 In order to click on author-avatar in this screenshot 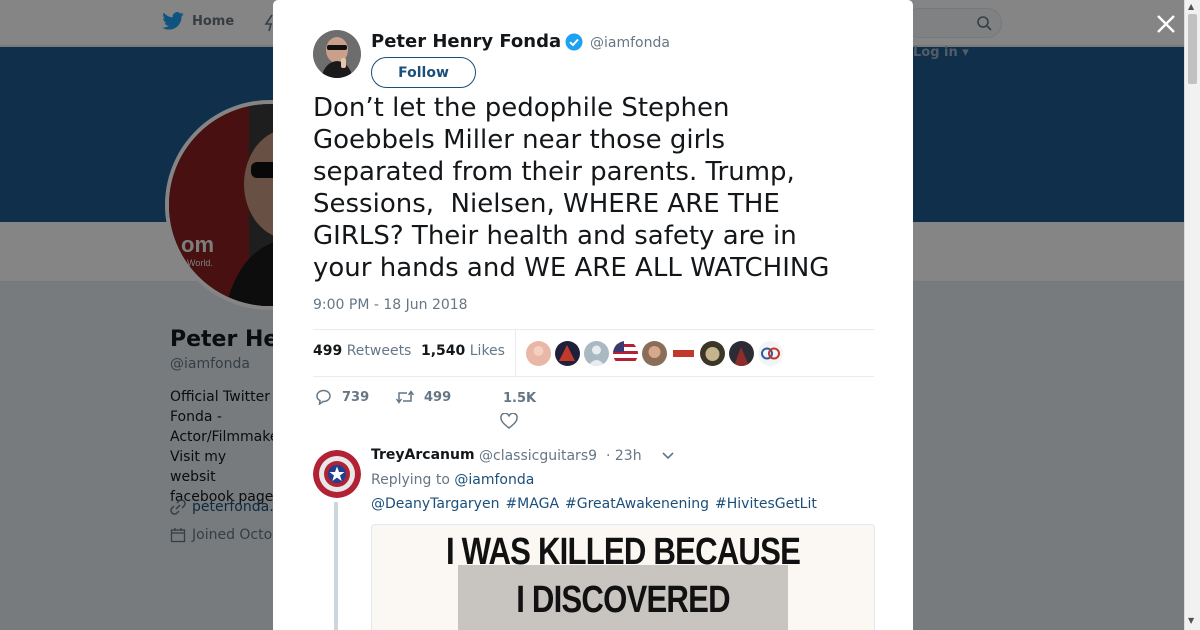, I will do `click(337, 54)`.